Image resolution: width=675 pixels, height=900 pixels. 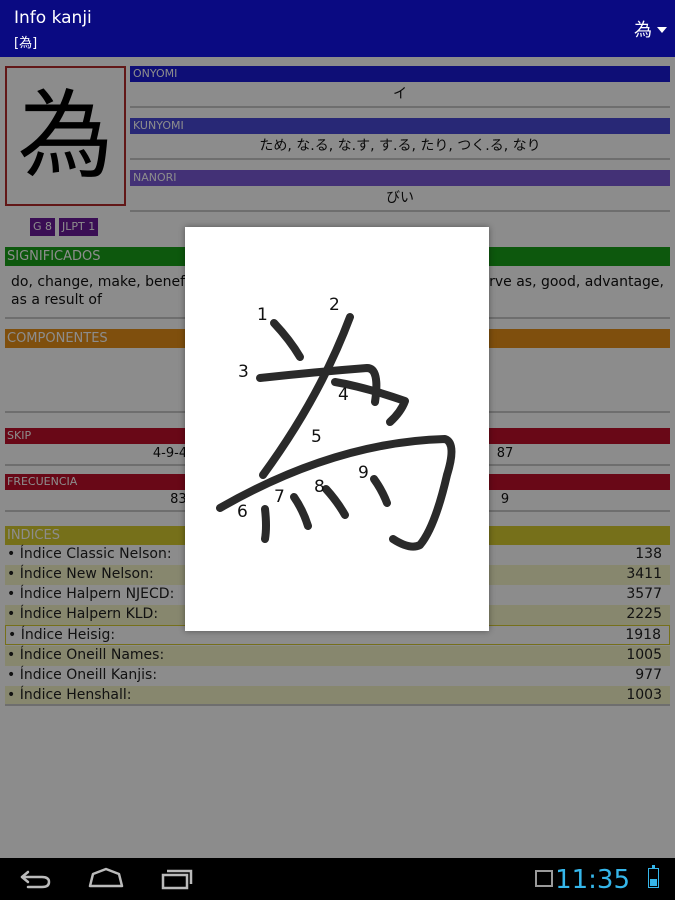 I want to click on recents-icon, so click(x=177, y=879).